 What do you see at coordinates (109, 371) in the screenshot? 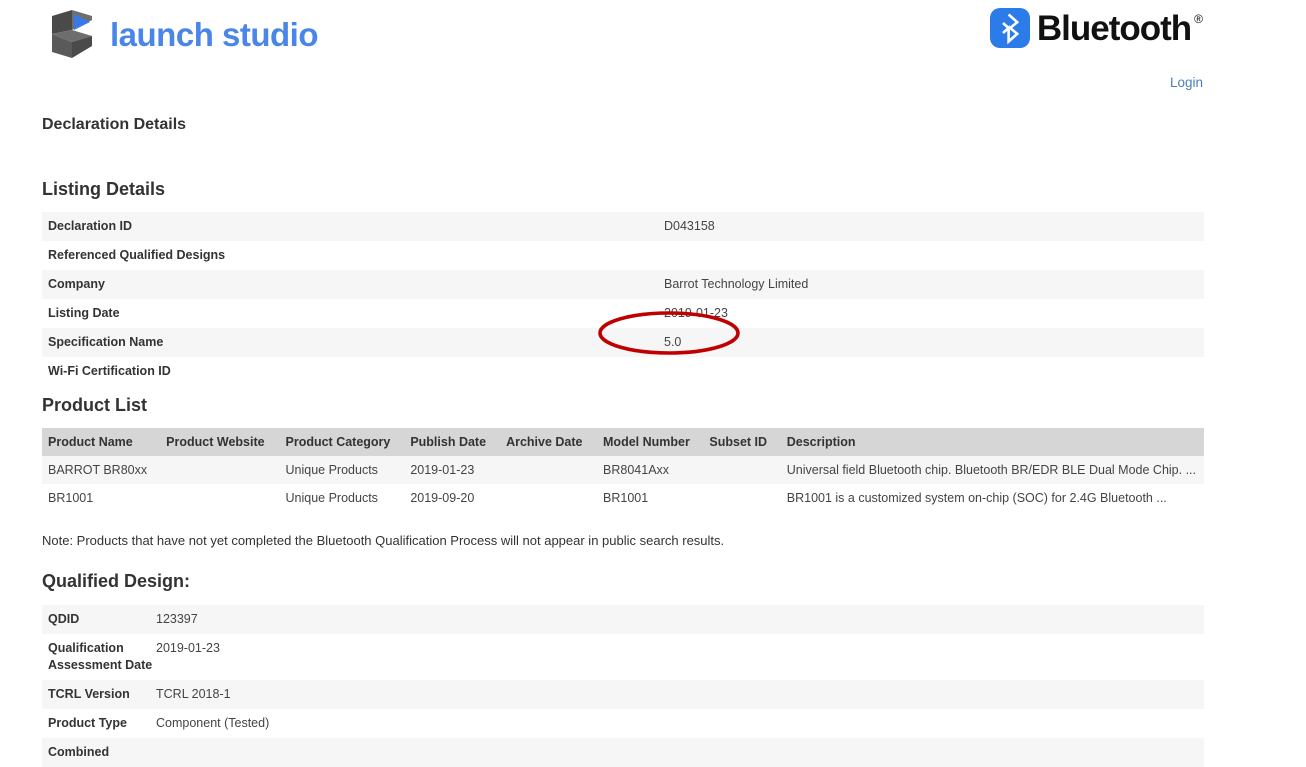
I see `row-label: Wi-Fi Certification ID` at bounding box center [109, 371].